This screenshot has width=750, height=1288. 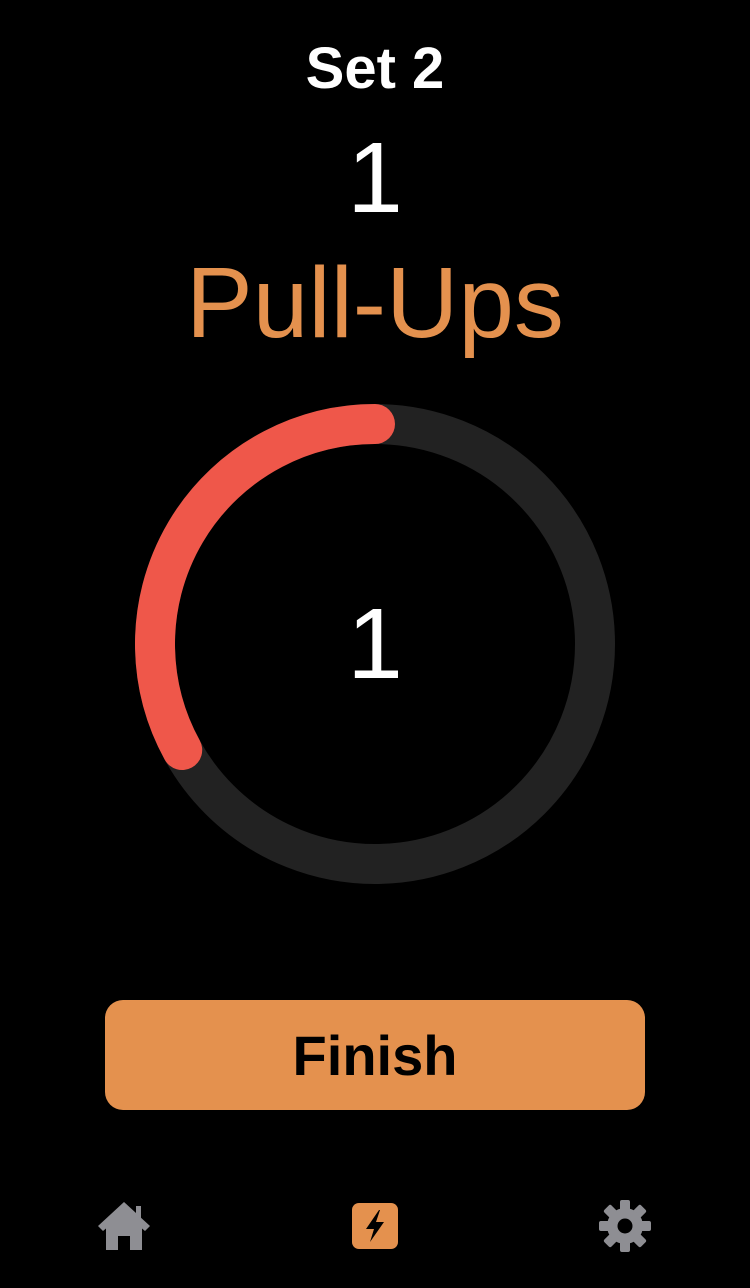 I want to click on tab-bar, so click(x=375, y=1230).